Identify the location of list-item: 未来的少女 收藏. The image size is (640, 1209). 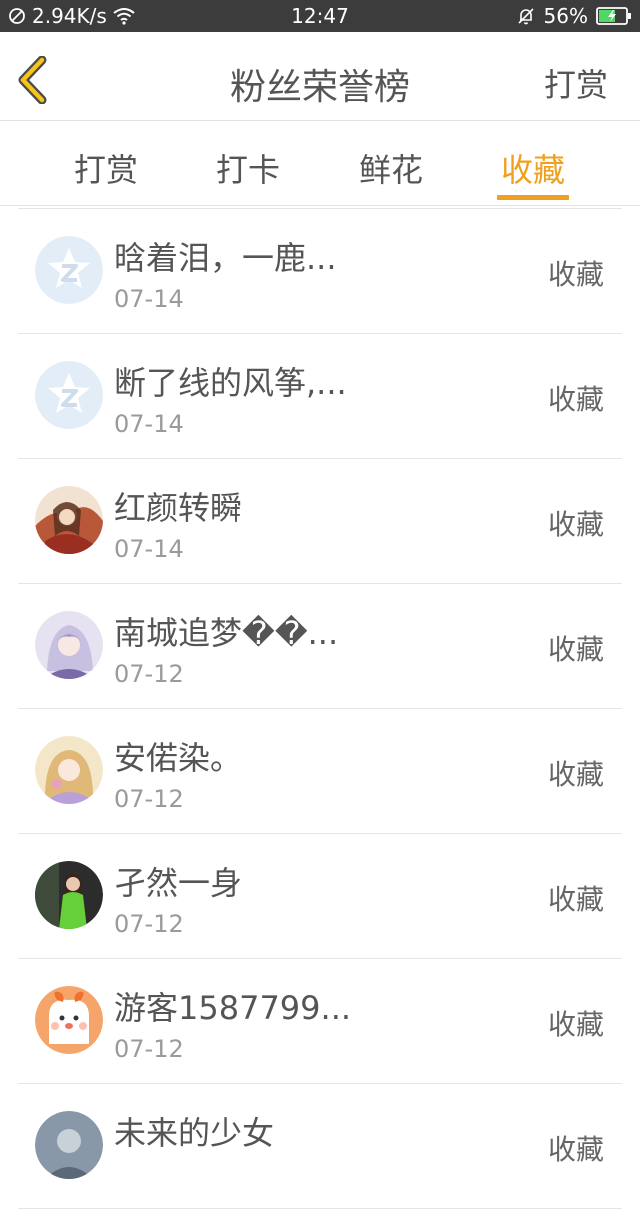
(320, 1146).